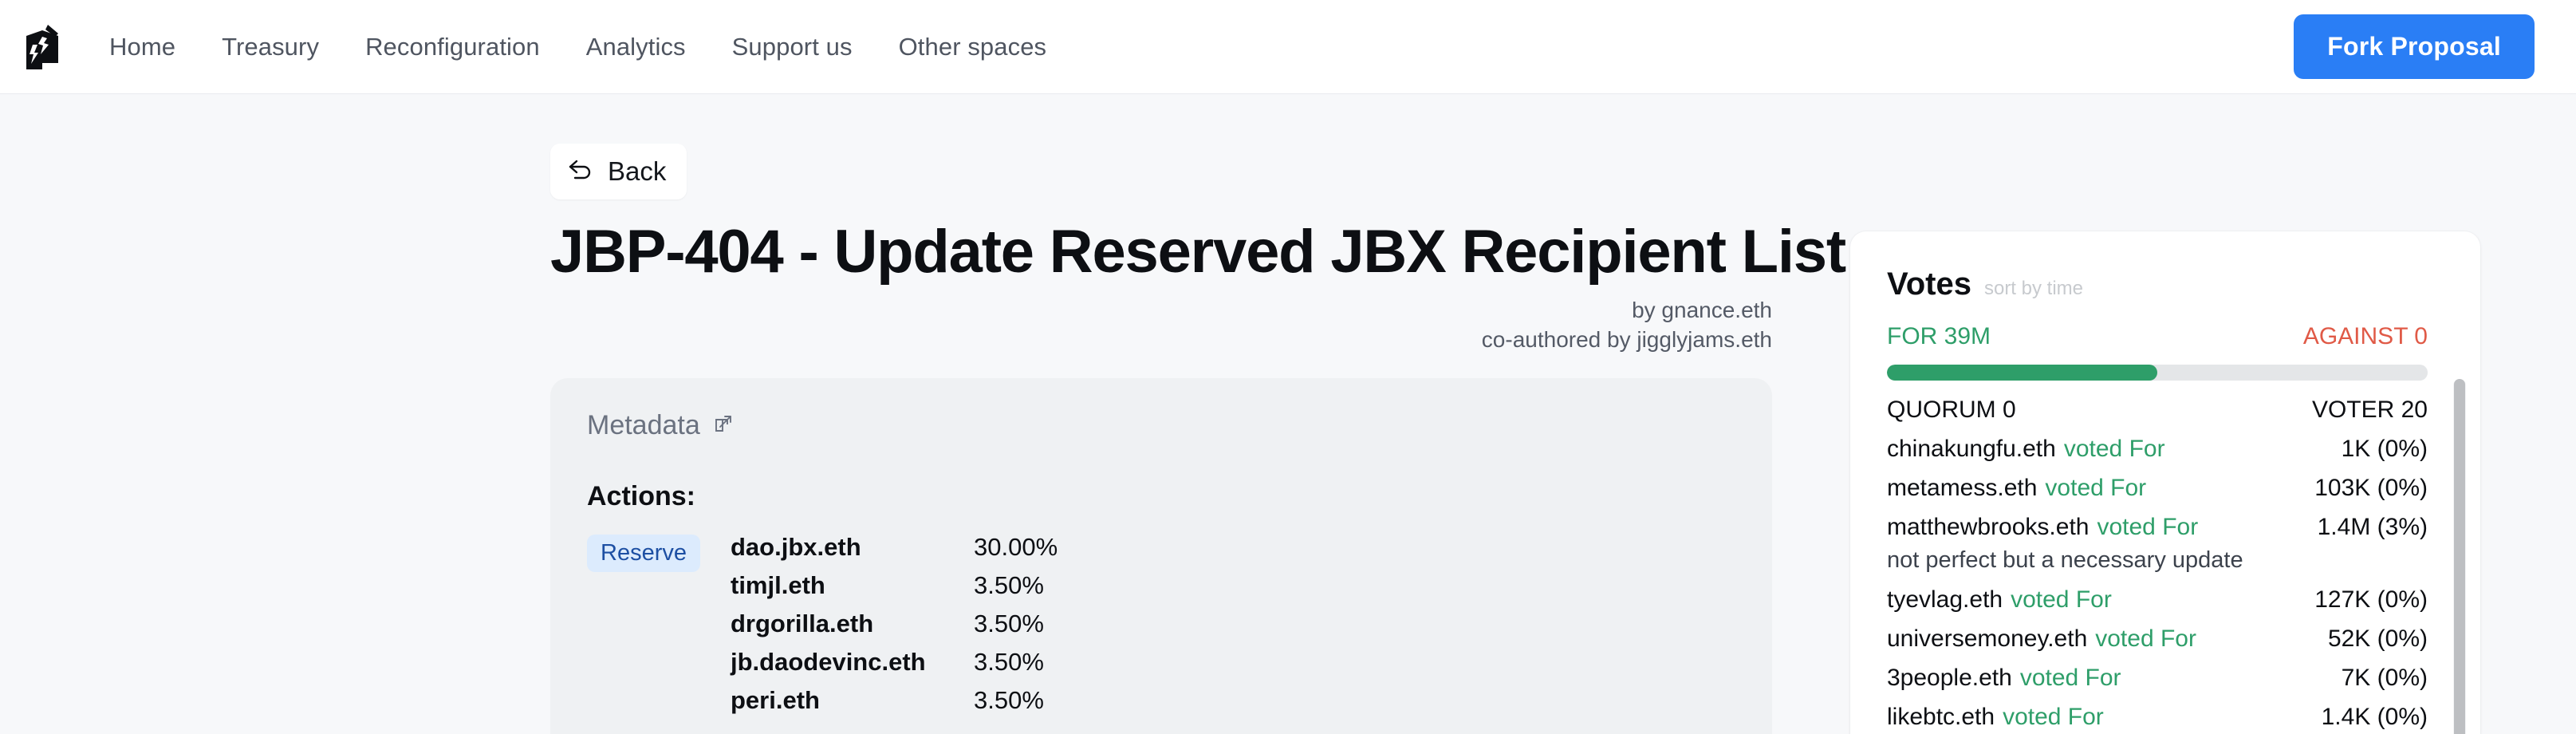 The image size is (2576, 734). What do you see at coordinates (2384, 449) in the screenshot?
I see `vote-amount: 1K (0%)` at bounding box center [2384, 449].